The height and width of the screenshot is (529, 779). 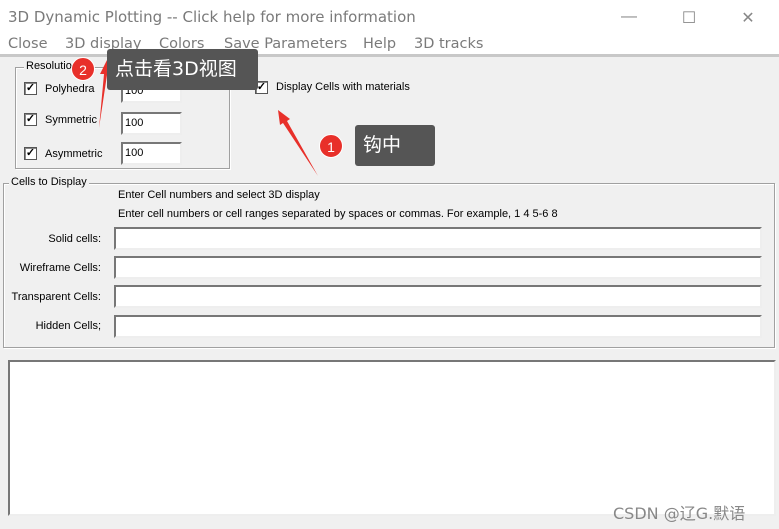 I want to click on annotation-callout-1: 钩中, so click(x=395, y=145).